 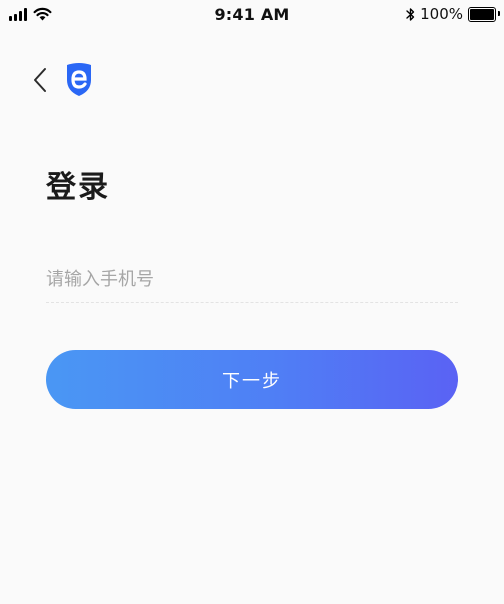 What do you see at coordinates (252, 279) in the screenshot?
I see `phone-number-input` at bounding box center [252, 279].